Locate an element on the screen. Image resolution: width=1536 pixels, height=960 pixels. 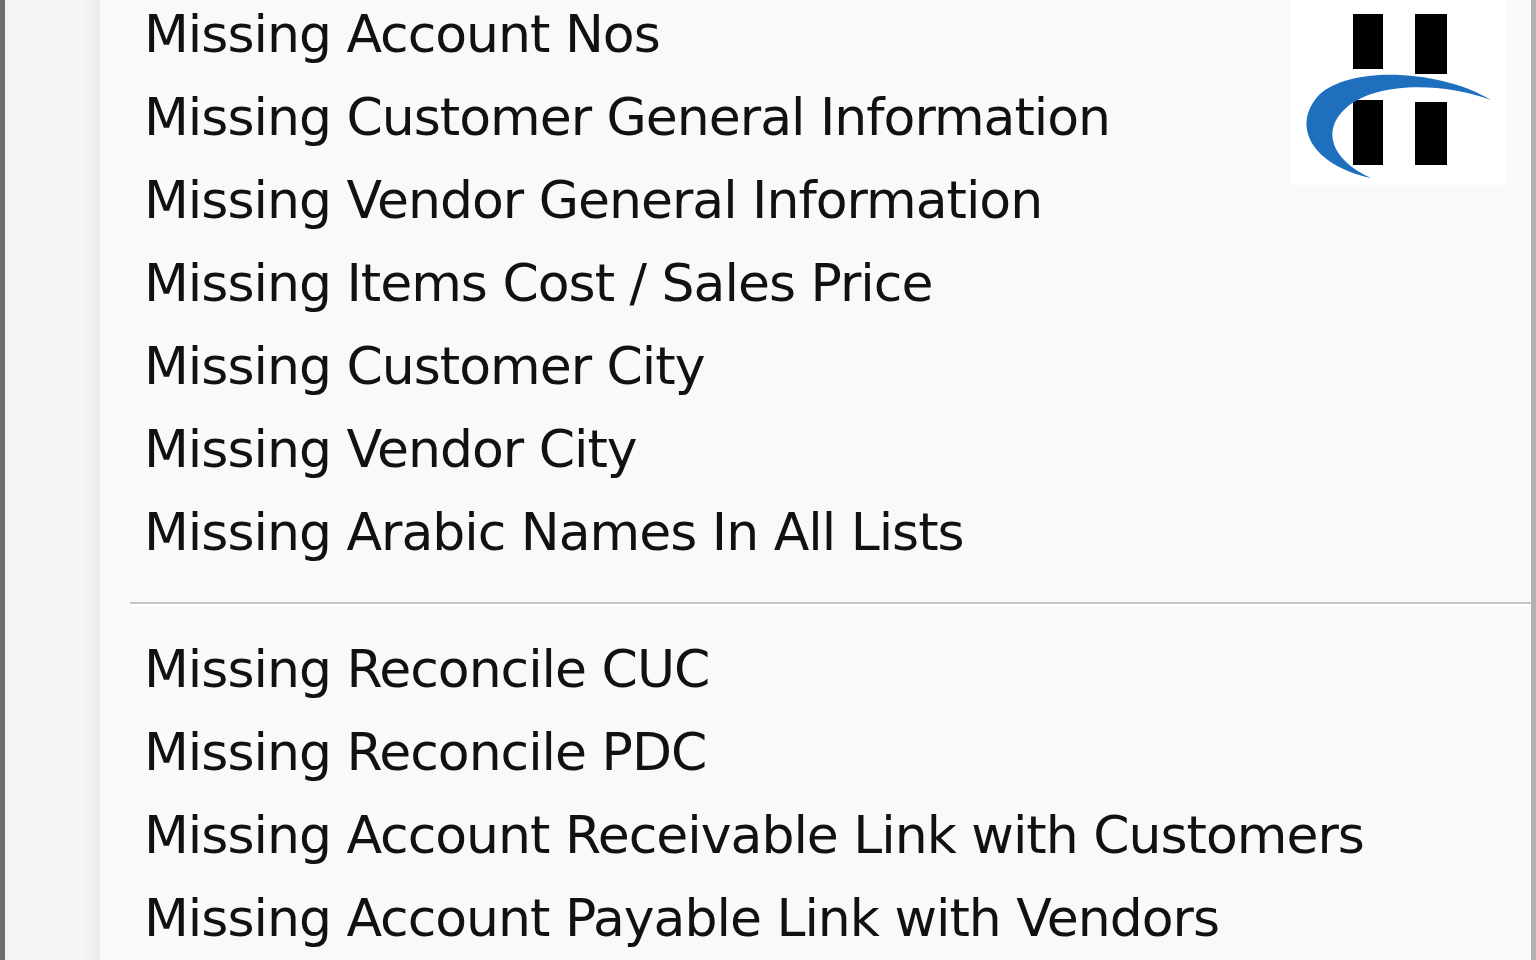
menu-item: Missing Vendor General Information is located at coordinates (815, 200).